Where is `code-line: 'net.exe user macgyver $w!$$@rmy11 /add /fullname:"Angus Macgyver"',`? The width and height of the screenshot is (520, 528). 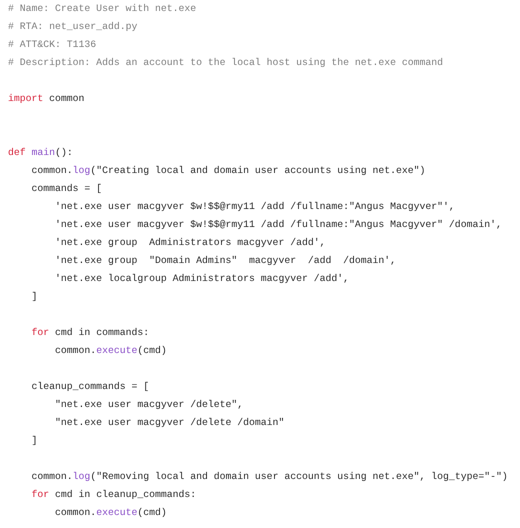 code-line: 'net.exe user macgyver $w!$$@rmy11 /add /fullname:"Angus Macgyver"', is located at coordinates (254, 206).